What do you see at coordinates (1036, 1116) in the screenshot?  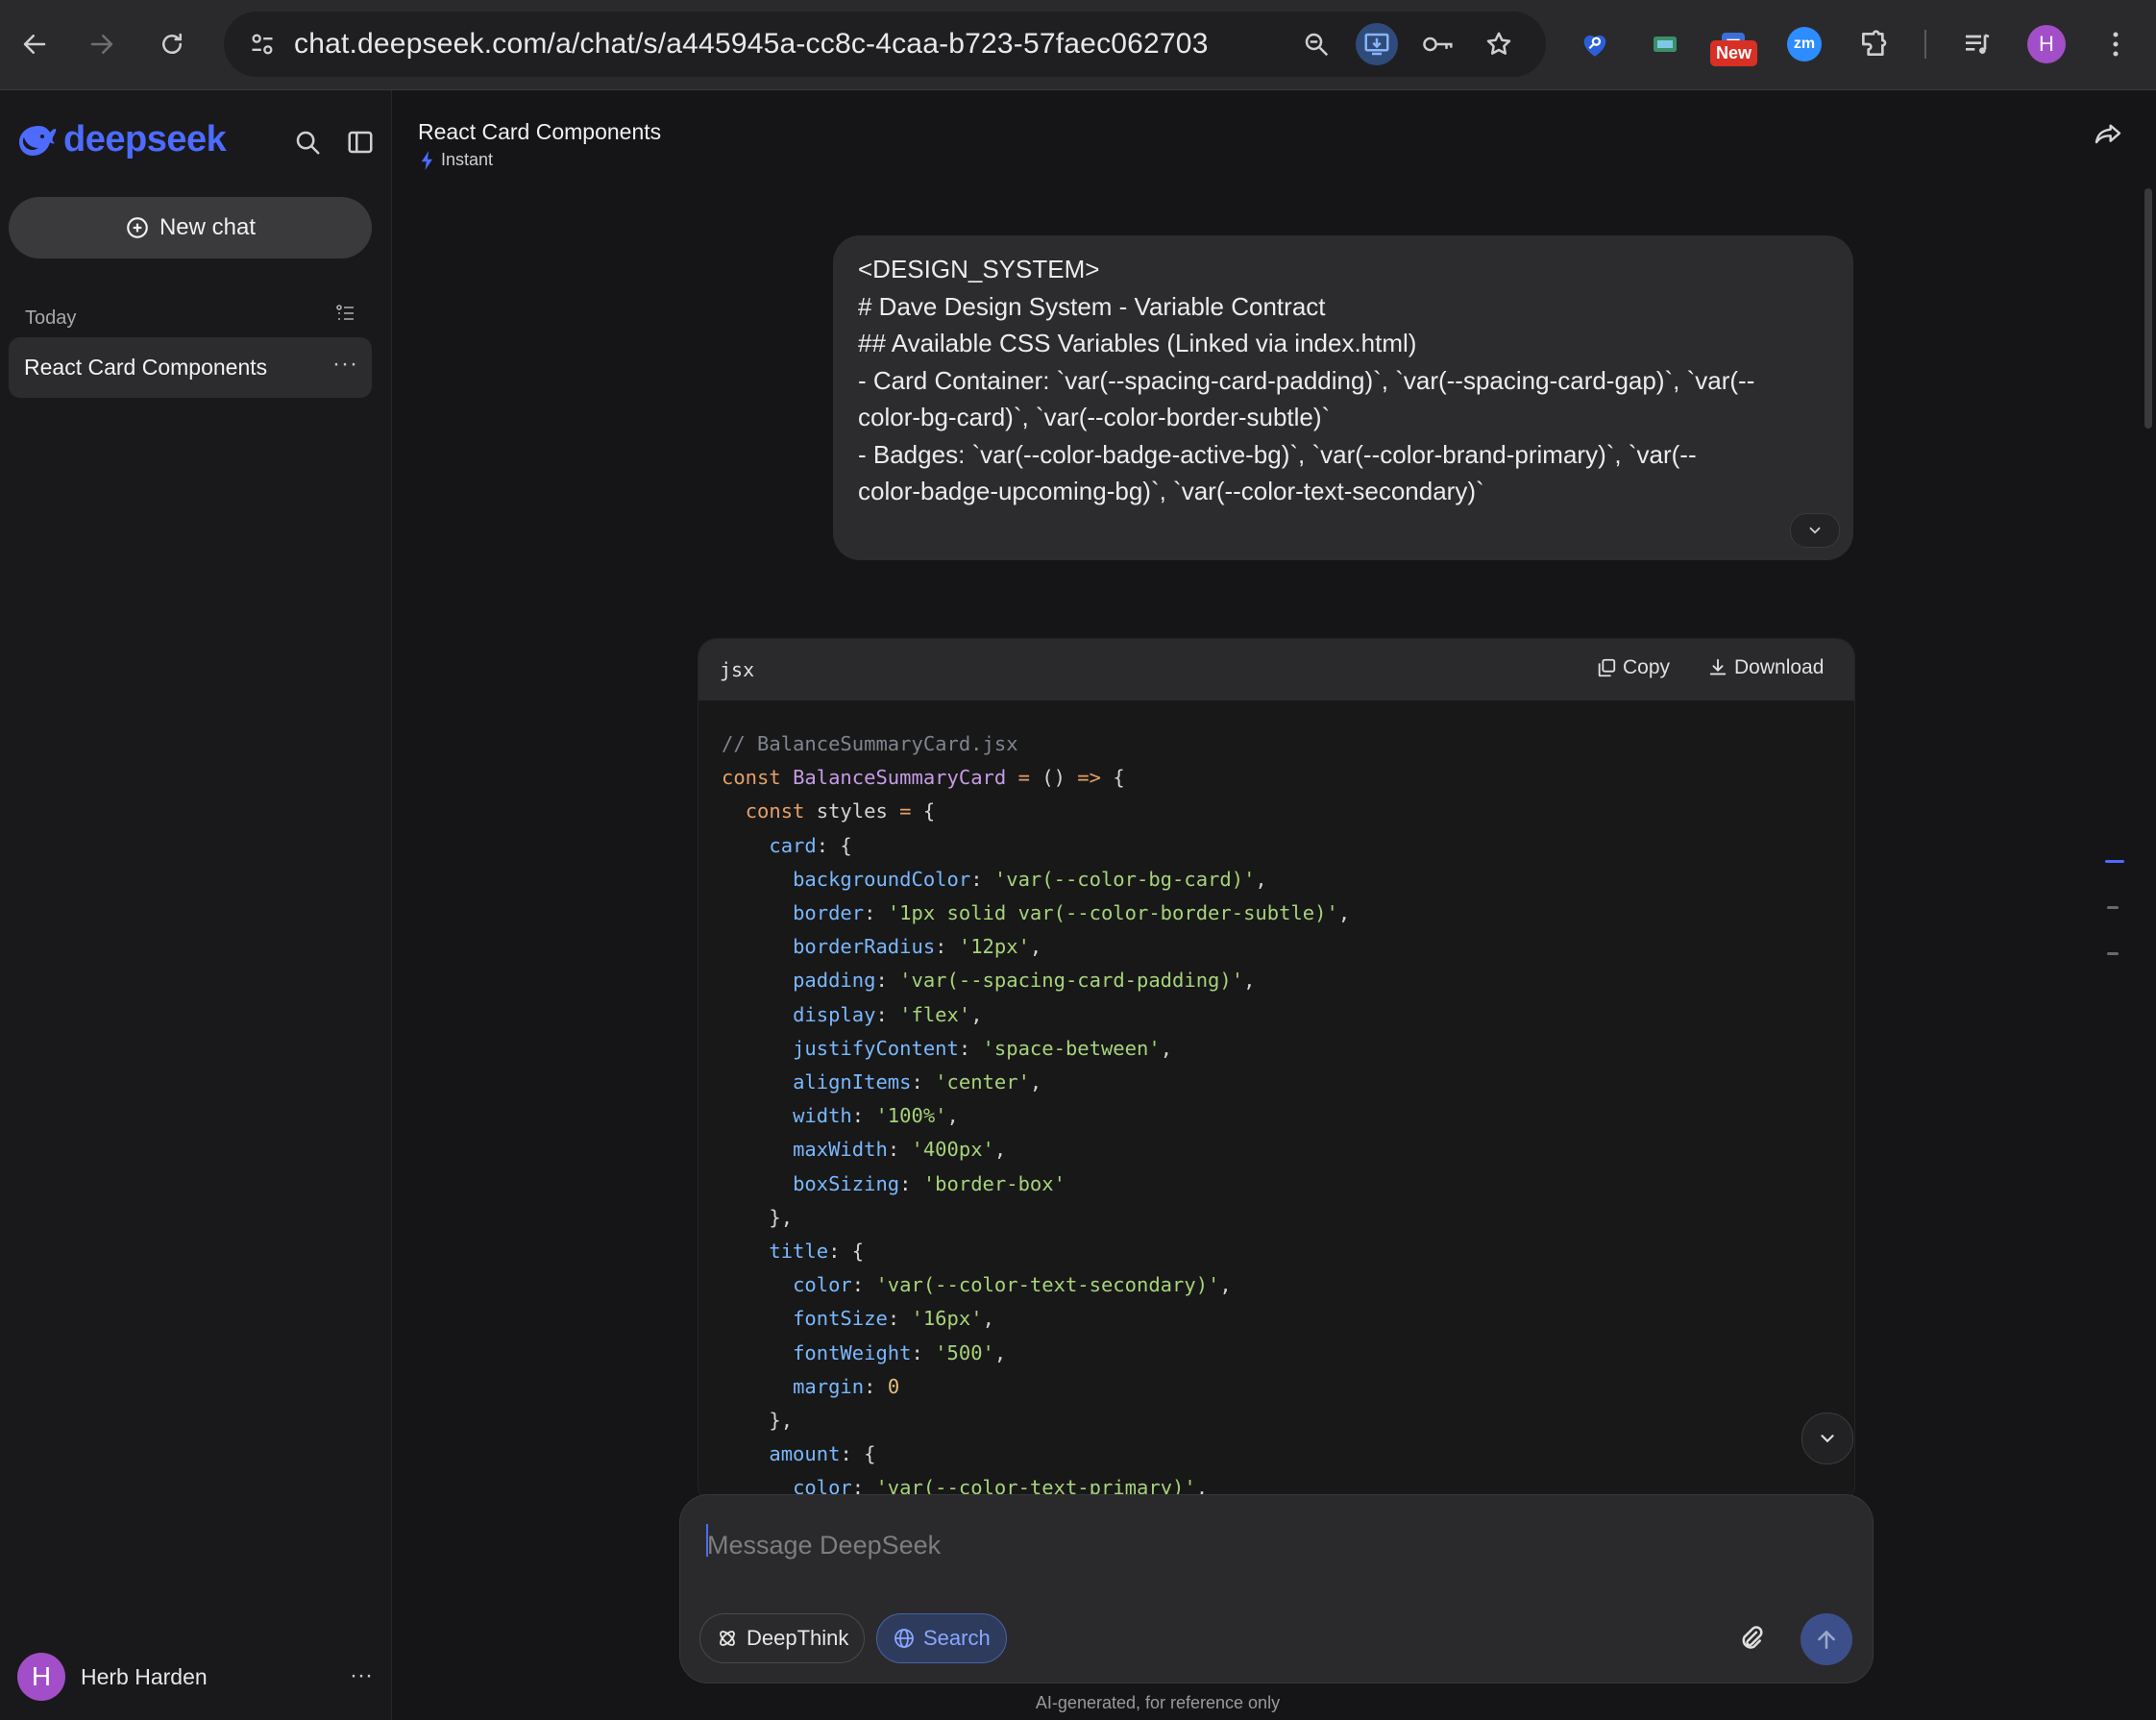 I see `code-line: width: '100%',` at bounding box center [1036, 1116].